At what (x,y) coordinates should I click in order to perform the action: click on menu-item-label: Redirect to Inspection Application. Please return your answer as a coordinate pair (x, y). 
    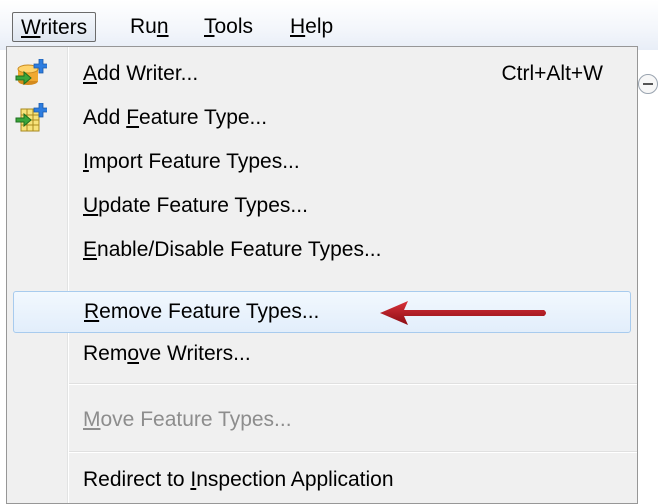
    Looking at the image, I should click on (238, 479).